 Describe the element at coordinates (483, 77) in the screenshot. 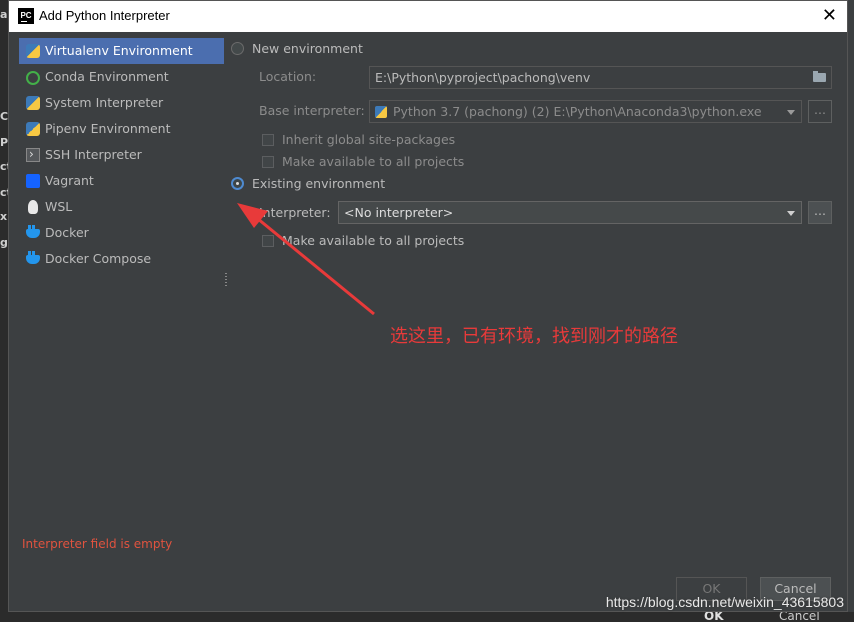

I see `location-value: E:\Python\pyproject\pachong\venv` at that location.